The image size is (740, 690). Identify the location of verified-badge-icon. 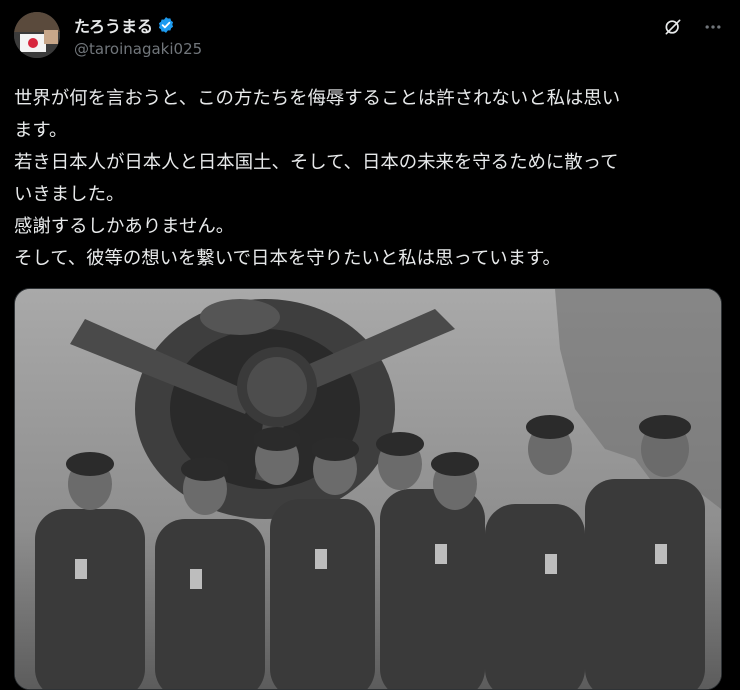
(166, 25).